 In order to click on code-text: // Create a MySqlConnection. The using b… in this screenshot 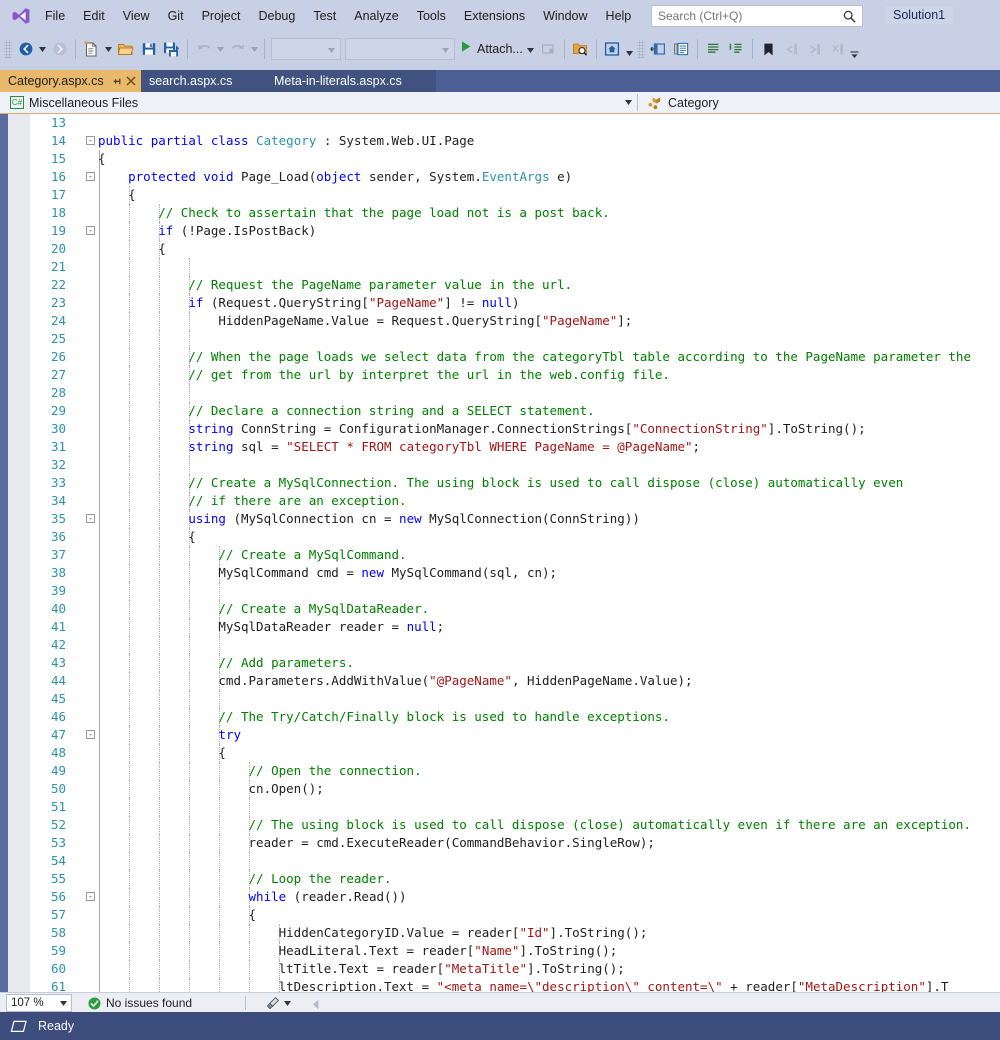, I will do `click(500, 483)`.